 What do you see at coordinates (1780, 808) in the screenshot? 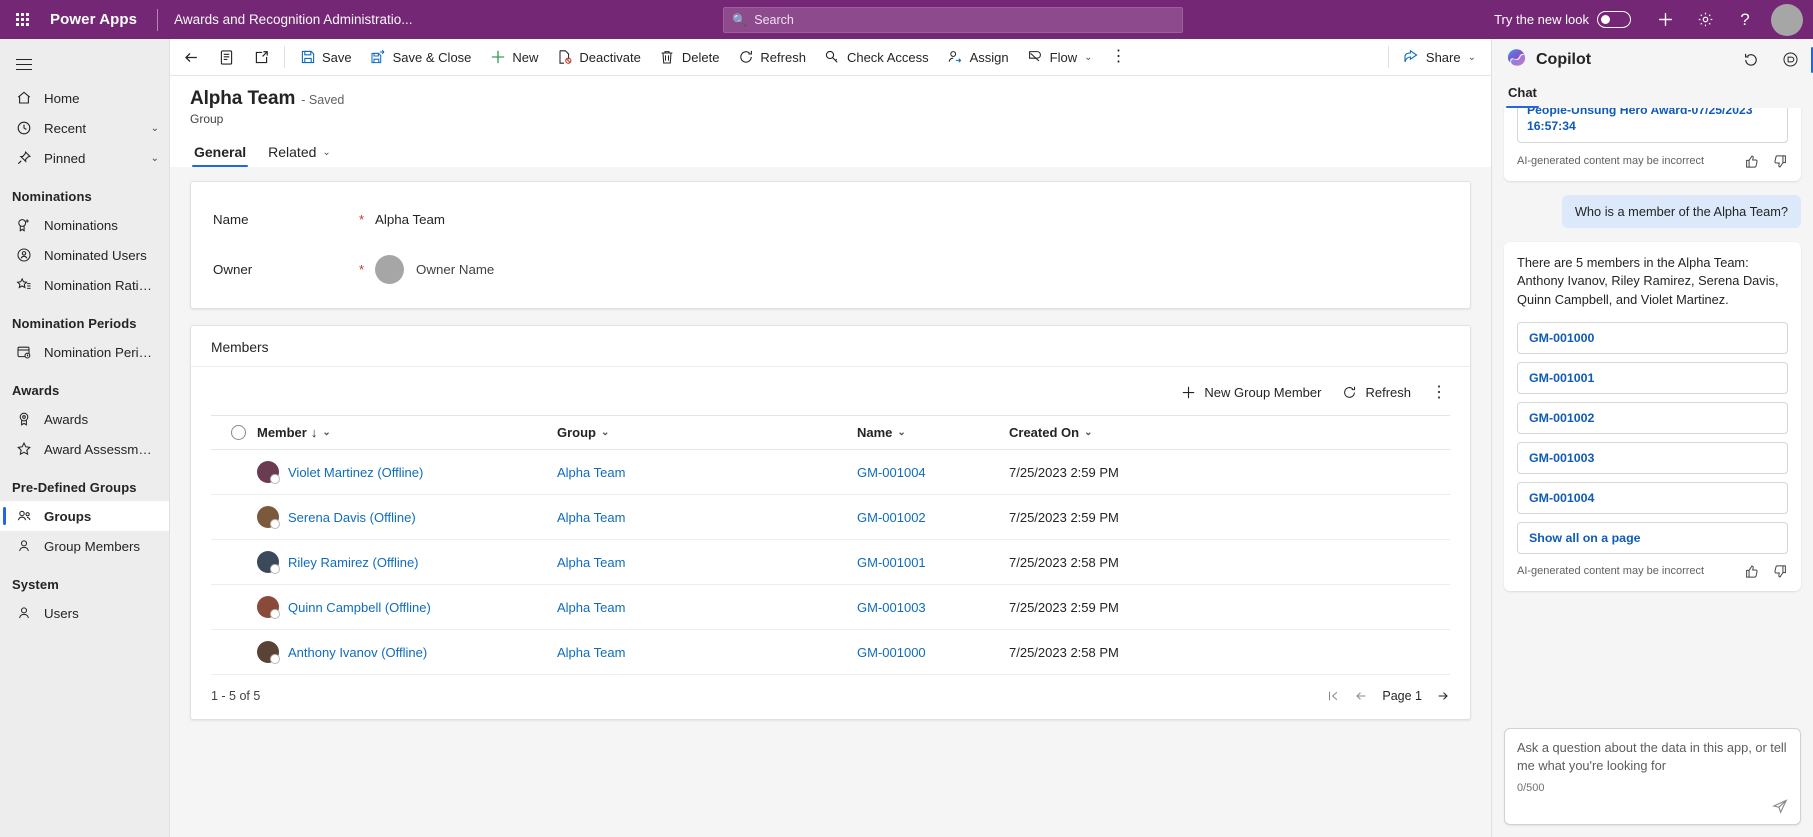
I see `send-icon` at bounding box center [1780, 808].